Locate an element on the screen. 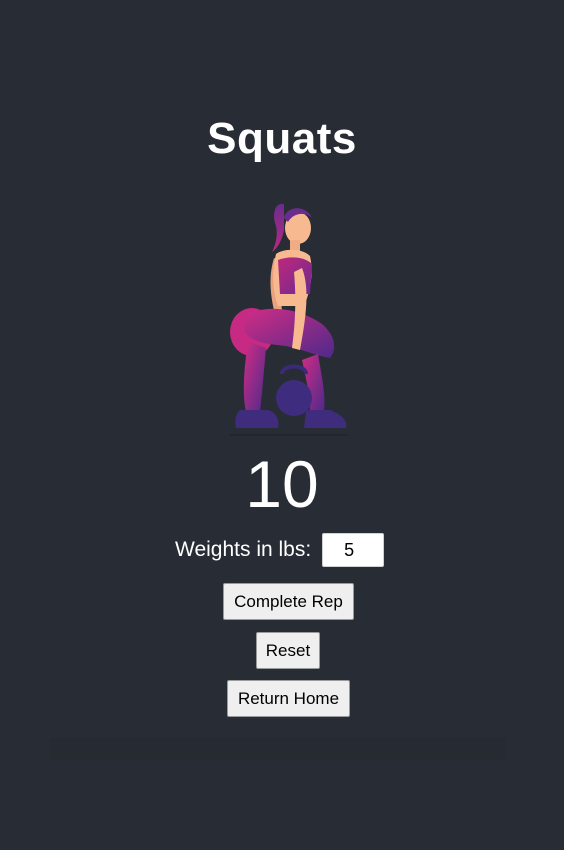  return-home-button: Return Home is located at coordinates (288, 698).